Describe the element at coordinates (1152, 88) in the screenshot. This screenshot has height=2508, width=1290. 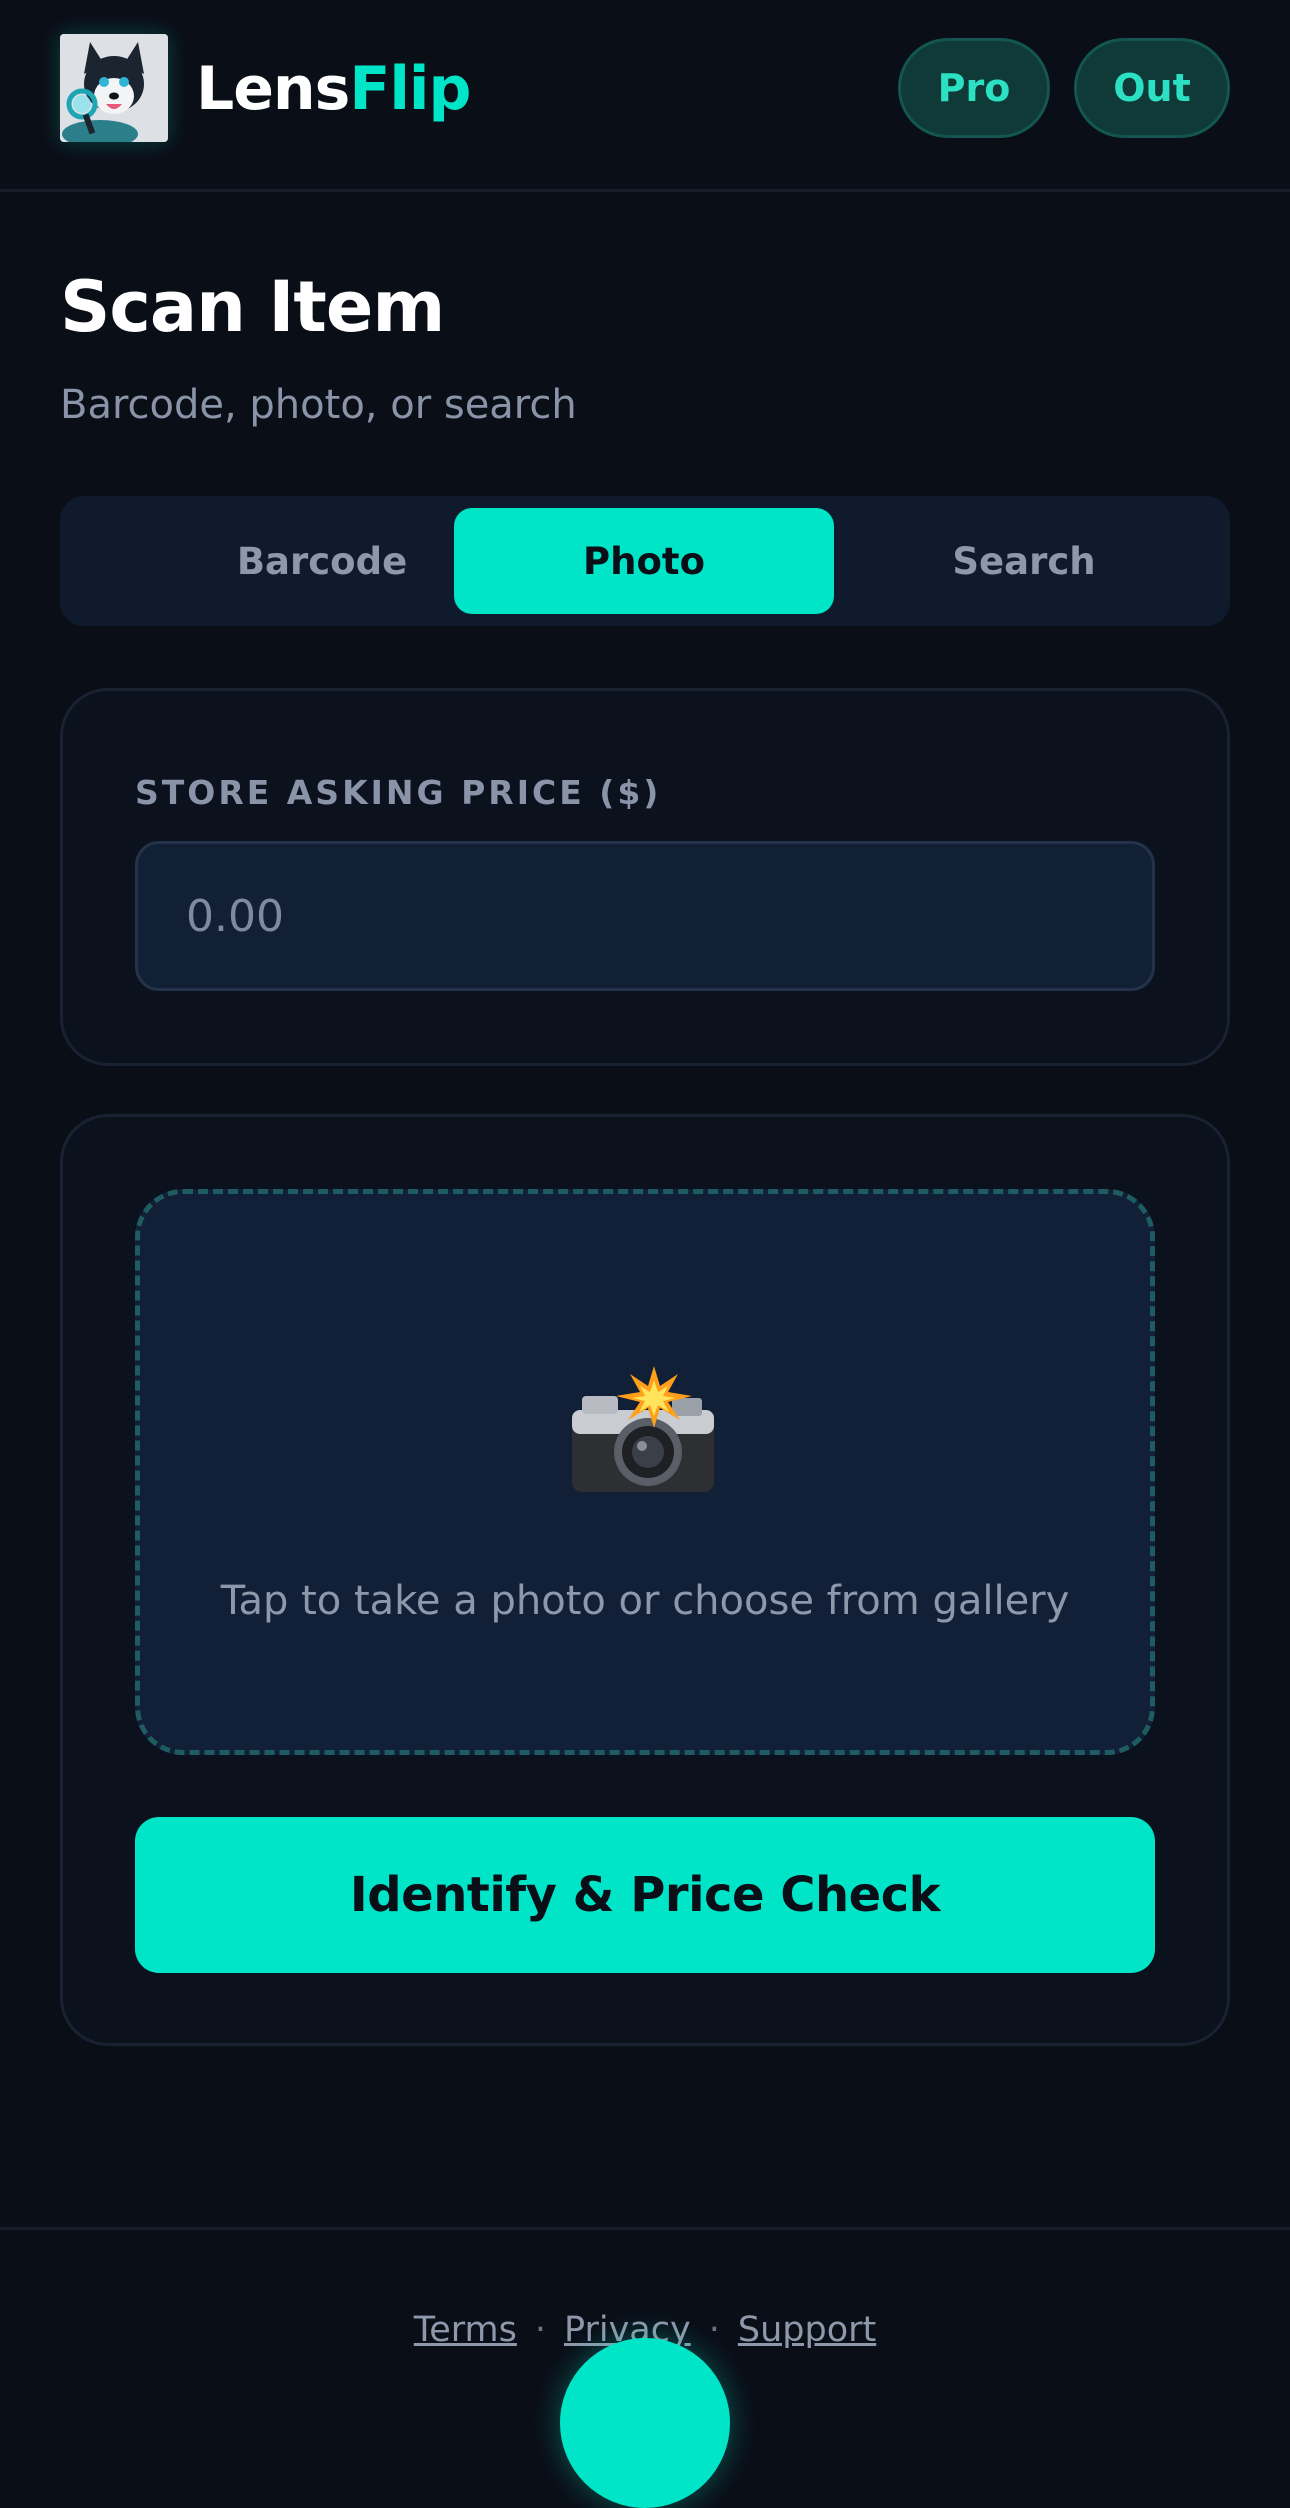
I see `sign-out-button: Out` at that location.